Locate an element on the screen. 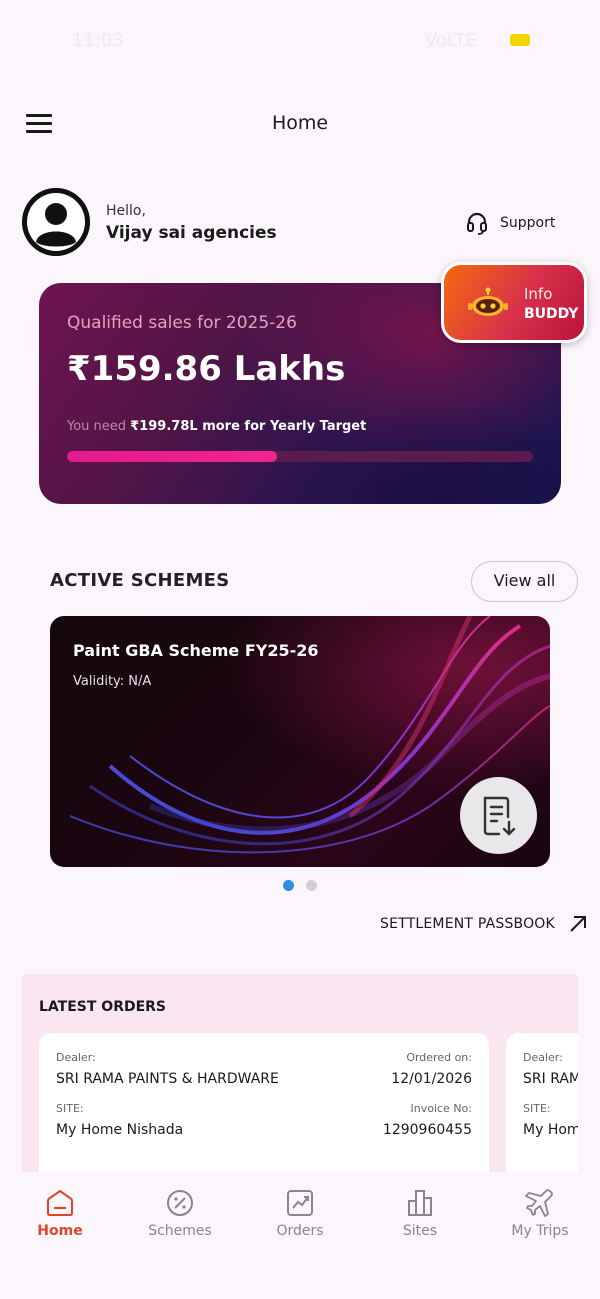 The height and width of the screenshot is (1299, 600). nav-orders-label: Orders is located at coordinates (300, 1231).